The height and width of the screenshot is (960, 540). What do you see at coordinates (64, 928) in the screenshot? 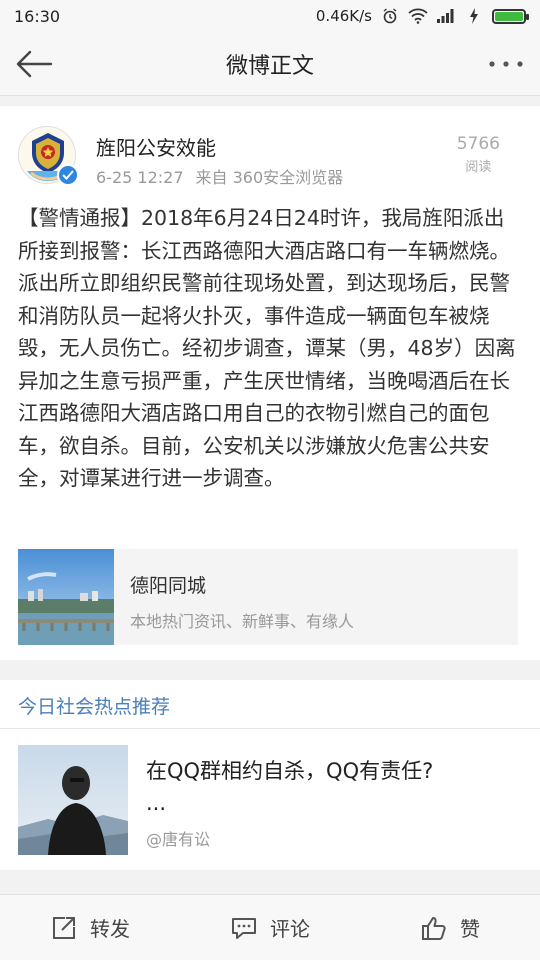
I see `repost-icon` at bounding box center [64, 928].